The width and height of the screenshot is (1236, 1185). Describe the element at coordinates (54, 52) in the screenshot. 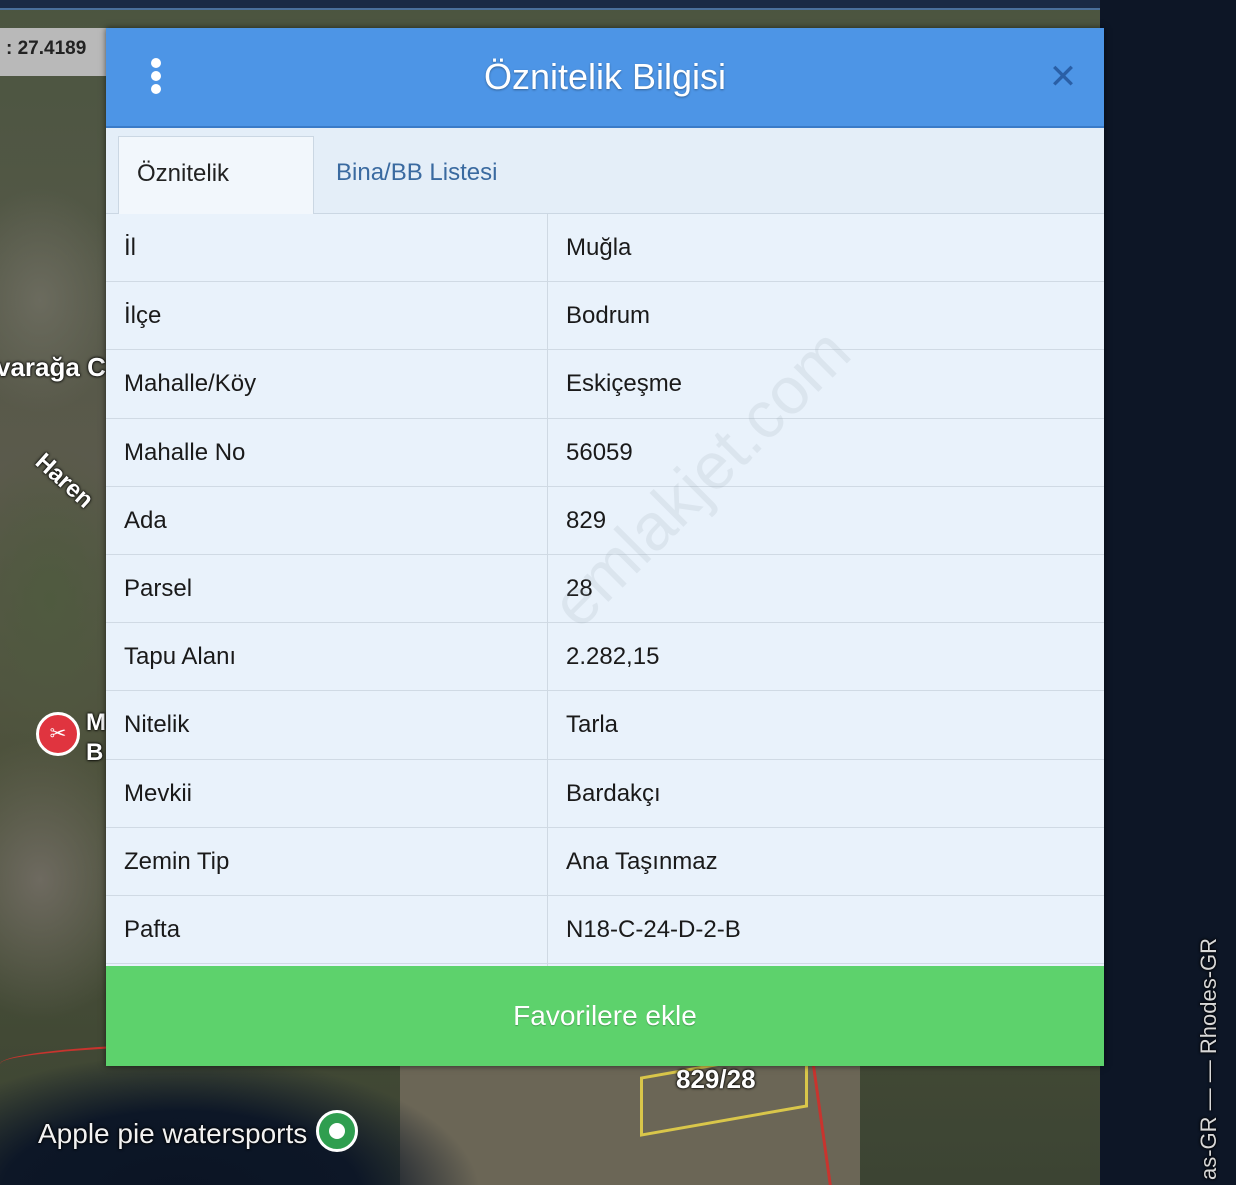

I see `coordinate-readout: : 27.4189` at that location.